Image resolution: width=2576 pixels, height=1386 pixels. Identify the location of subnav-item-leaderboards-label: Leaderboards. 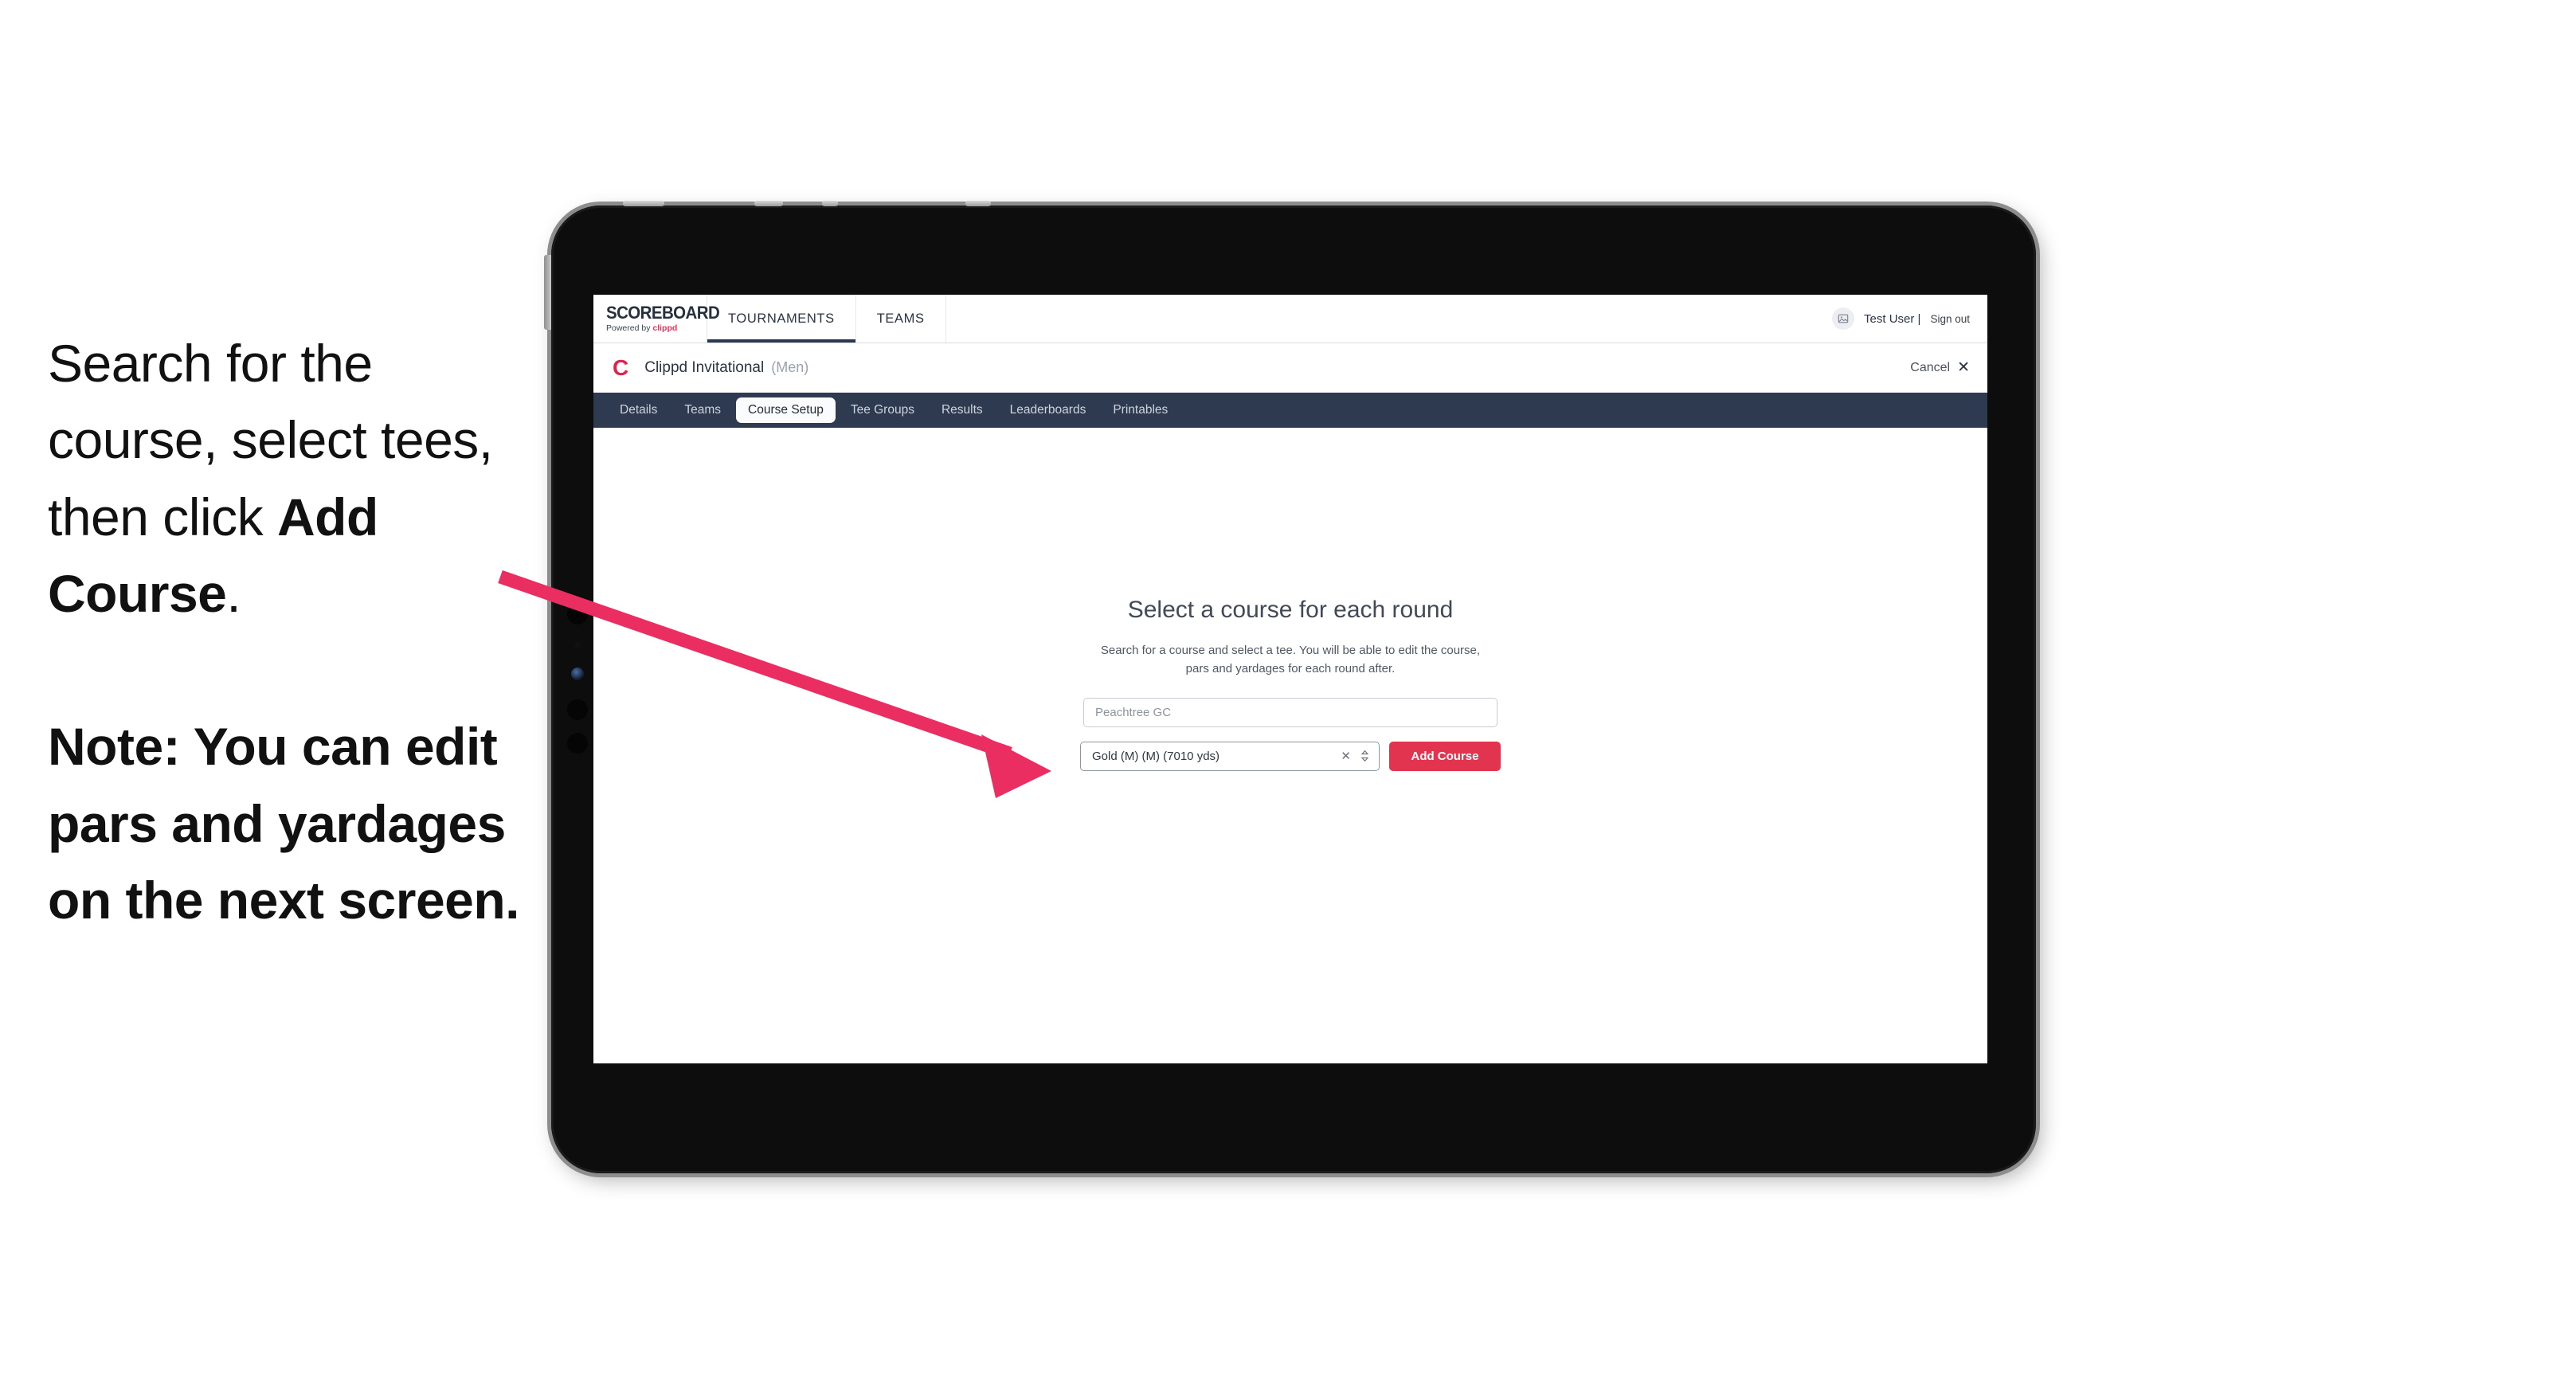
(1047, 410).